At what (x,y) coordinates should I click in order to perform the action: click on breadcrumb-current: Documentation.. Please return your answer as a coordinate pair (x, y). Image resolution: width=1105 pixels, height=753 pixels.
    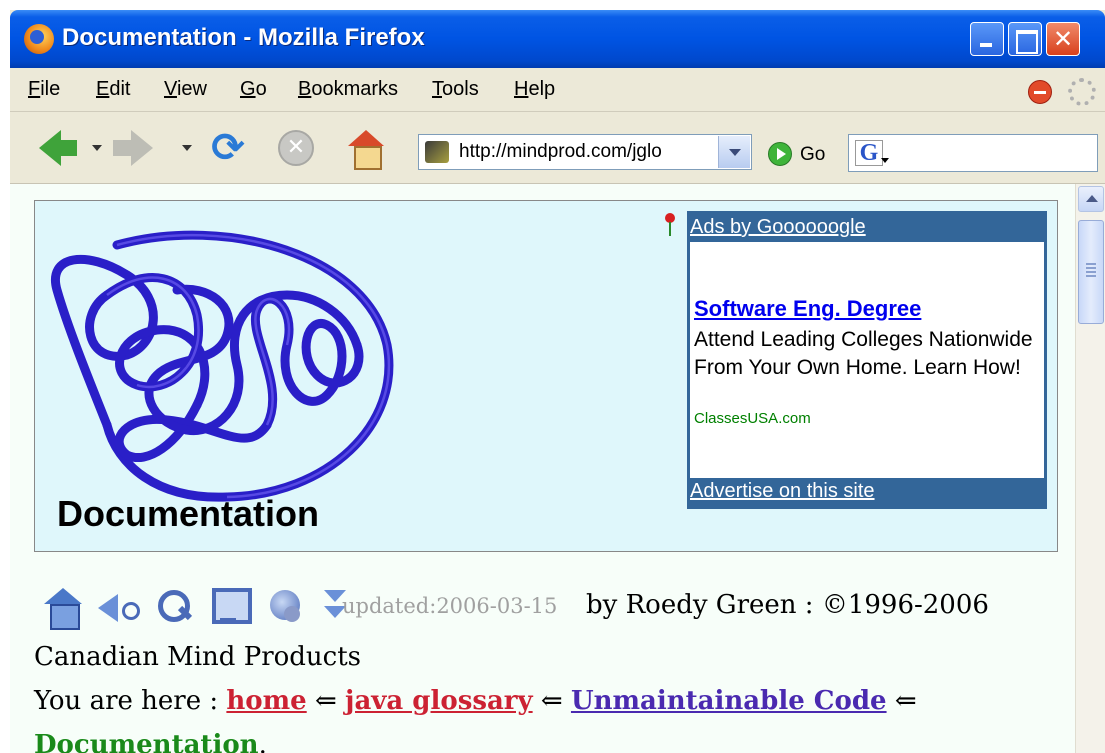
    Looking at the image, I should click on (150, 741).